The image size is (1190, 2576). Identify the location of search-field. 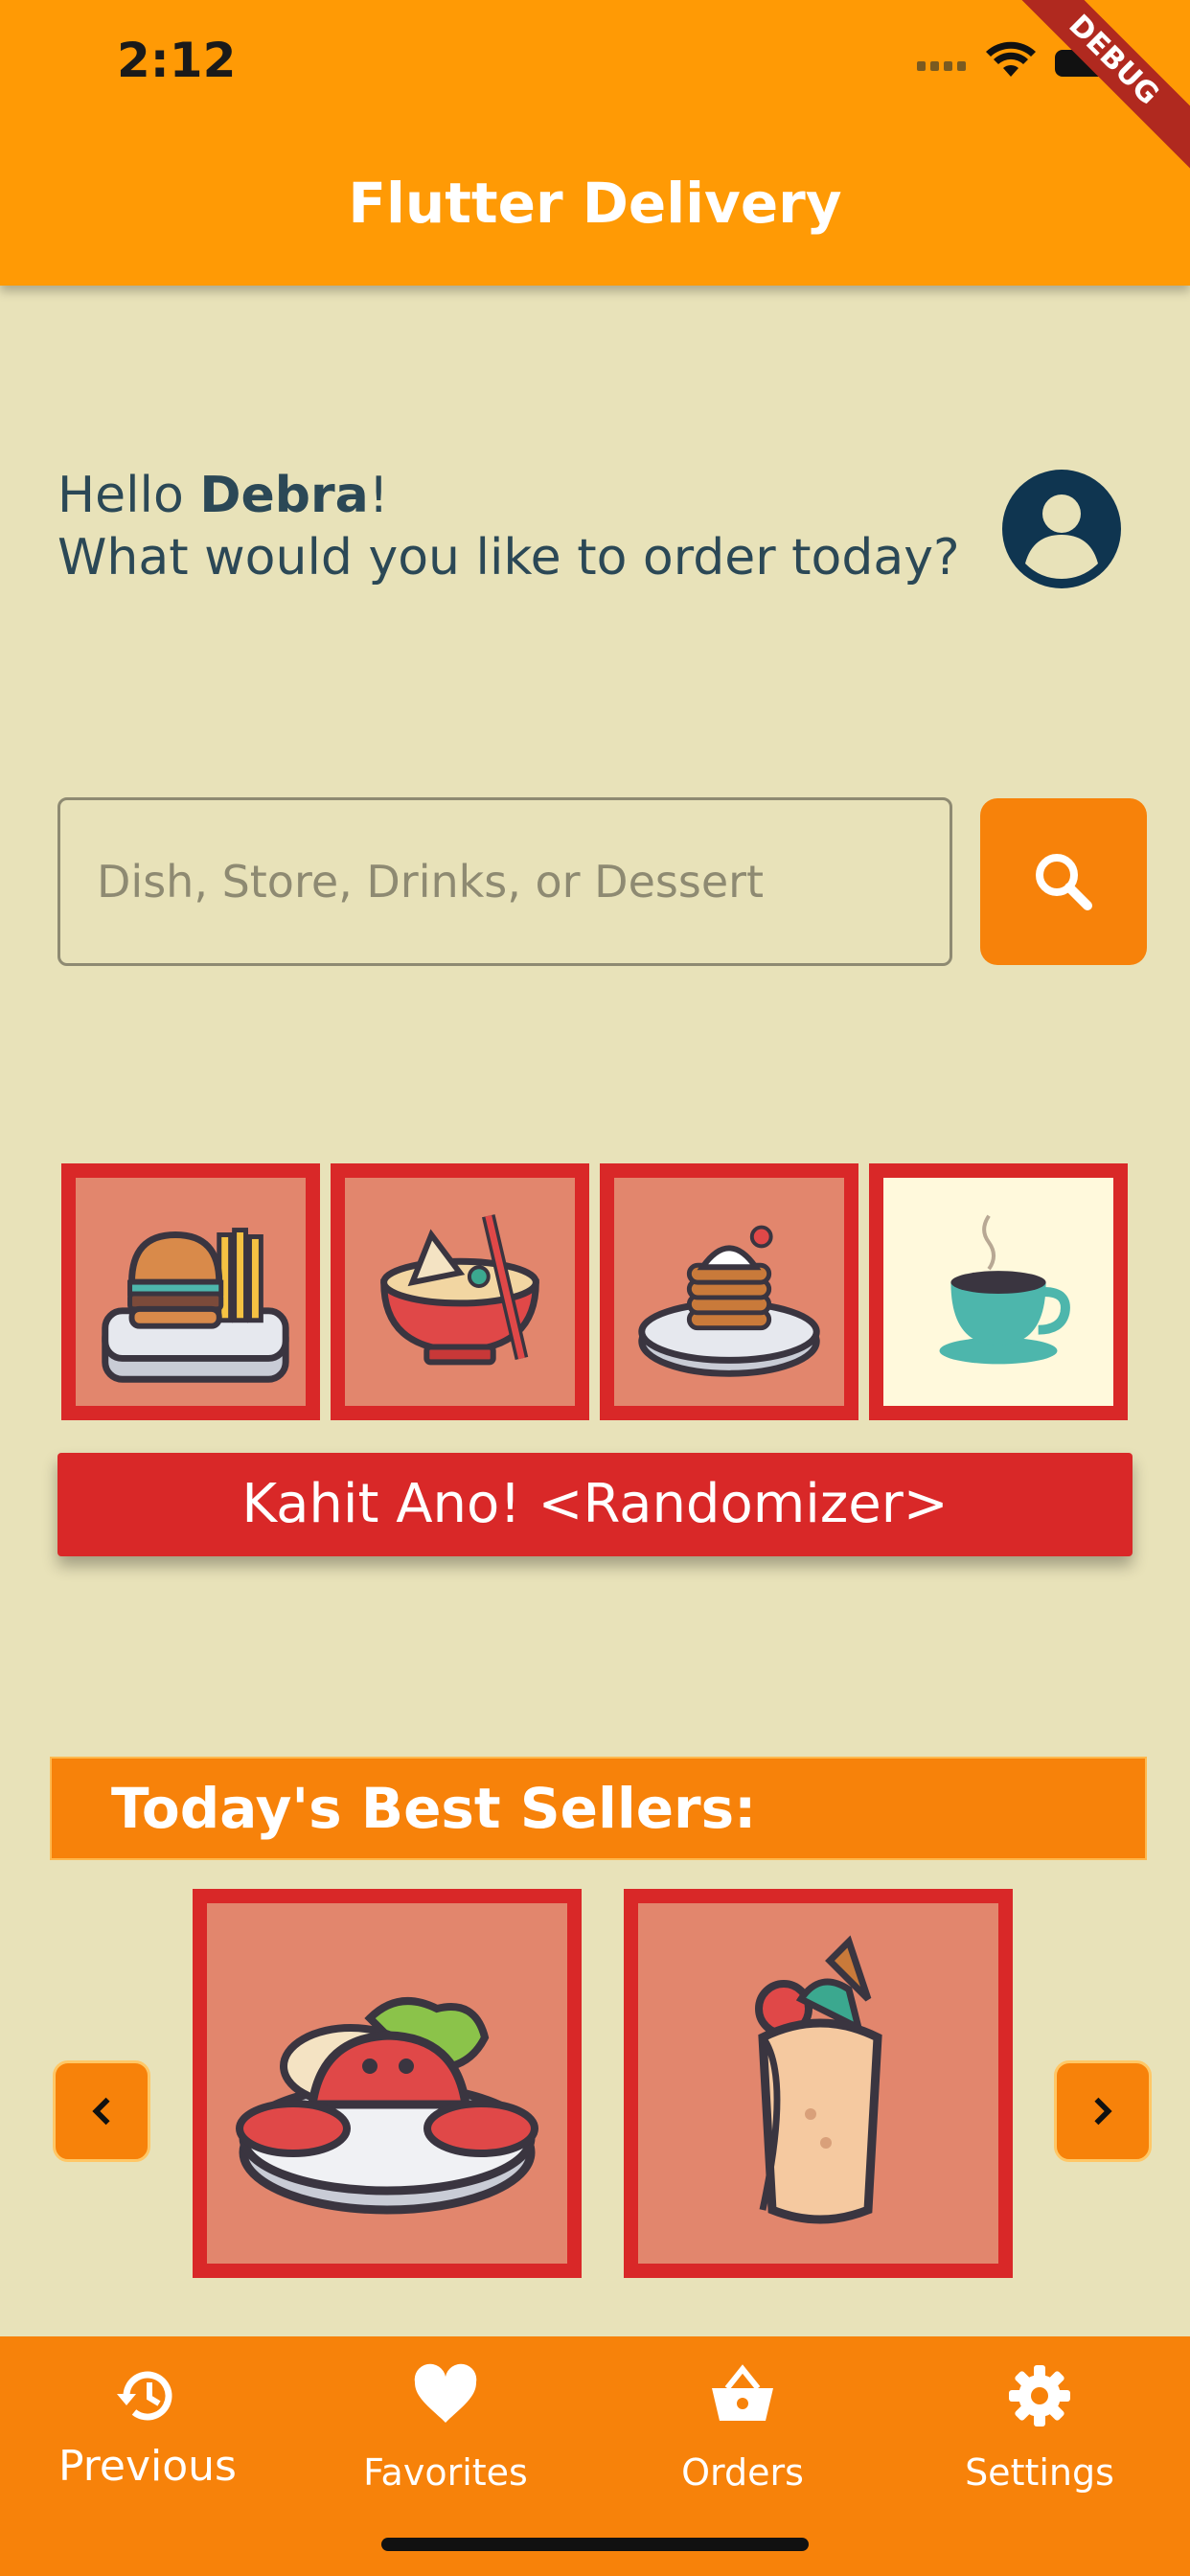
(505, 881).